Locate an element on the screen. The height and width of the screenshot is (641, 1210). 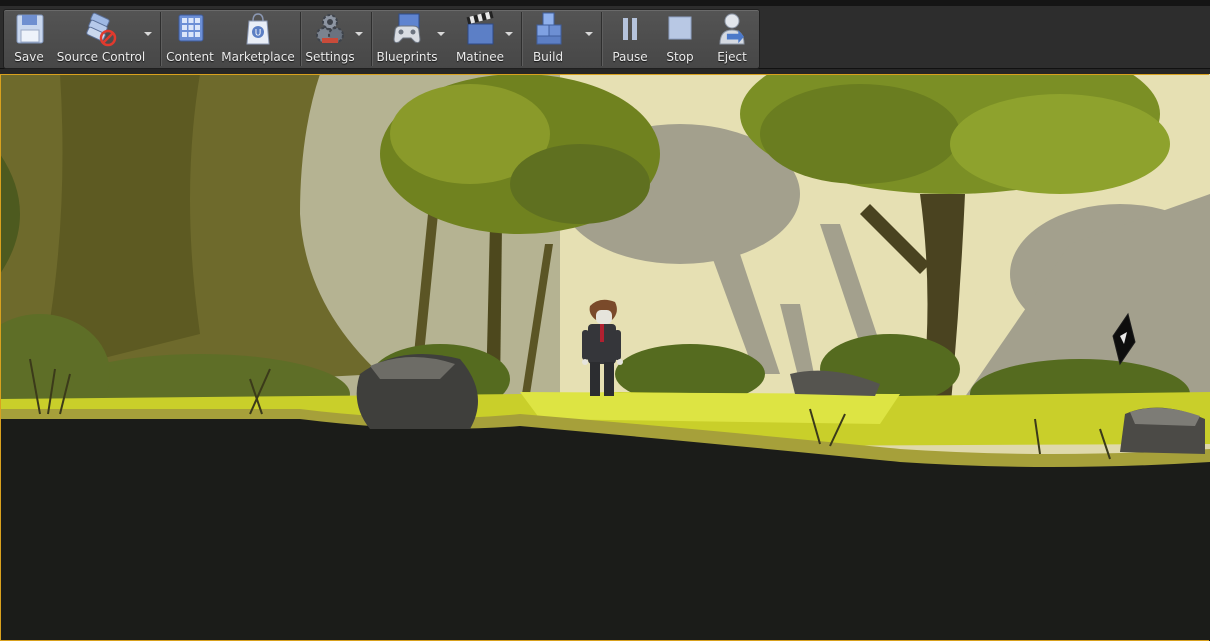
marketplace-button: U Marketplace is located at coordinates (258, 39).